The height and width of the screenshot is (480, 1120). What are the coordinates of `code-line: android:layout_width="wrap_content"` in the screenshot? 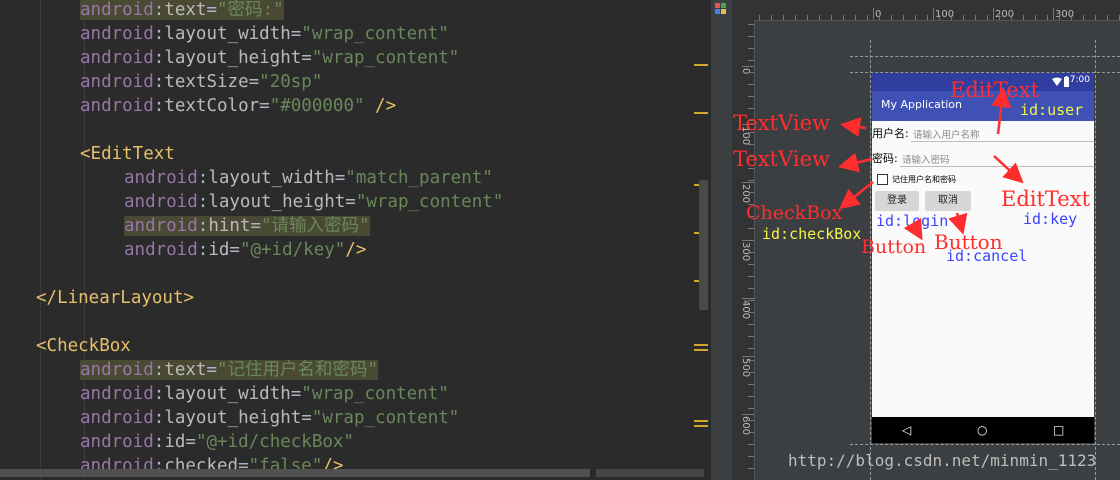 It's located at (264, 394).